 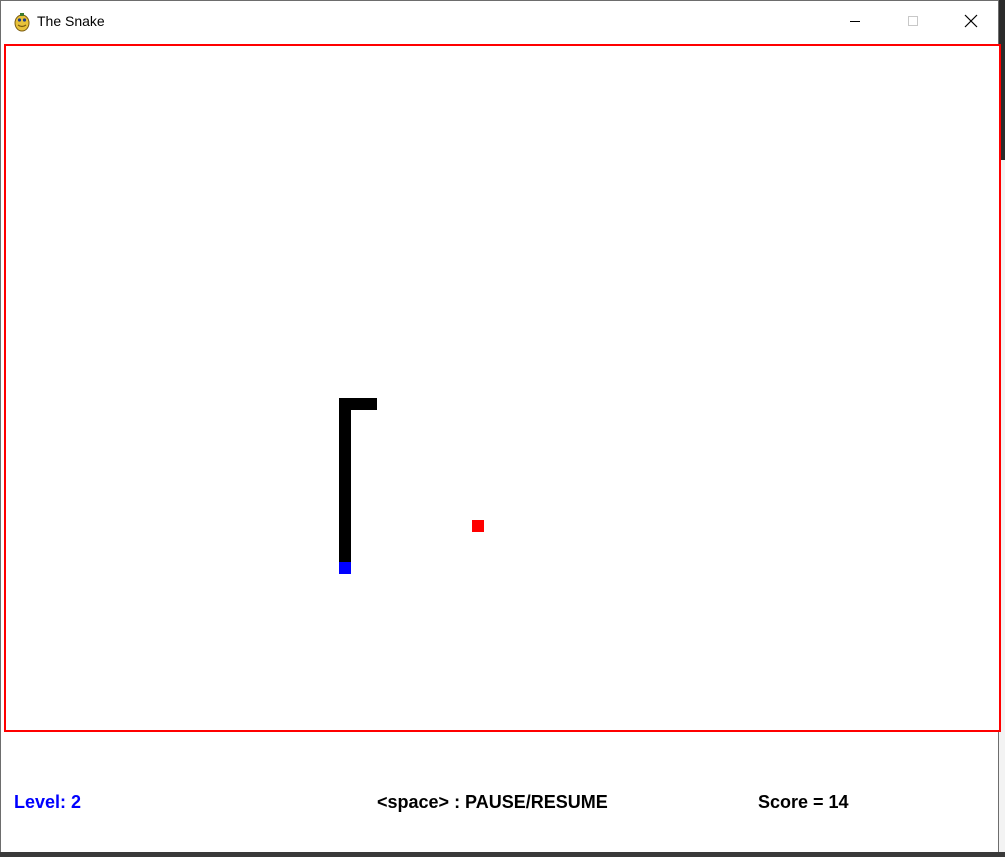 I want to click on pause-hint: <space> : PAUSE/RESUME, so click(x=492, y=802).